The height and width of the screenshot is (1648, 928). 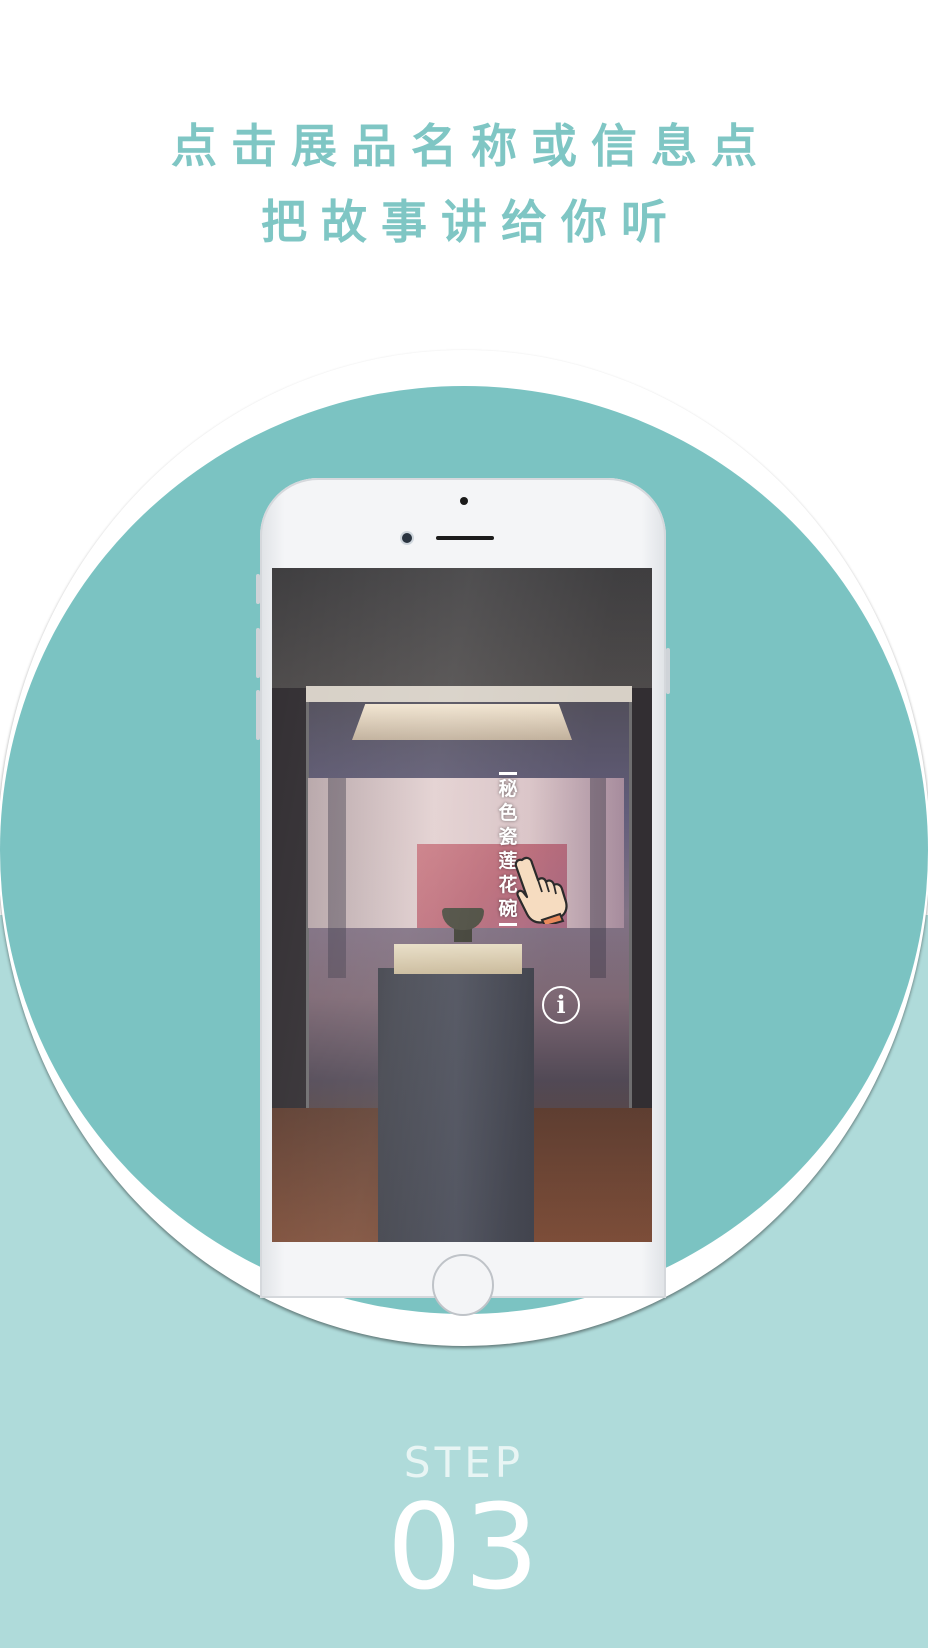 I want to click on headline-line-1: 点击展品名称或信息点, so click(x=471, y=146).